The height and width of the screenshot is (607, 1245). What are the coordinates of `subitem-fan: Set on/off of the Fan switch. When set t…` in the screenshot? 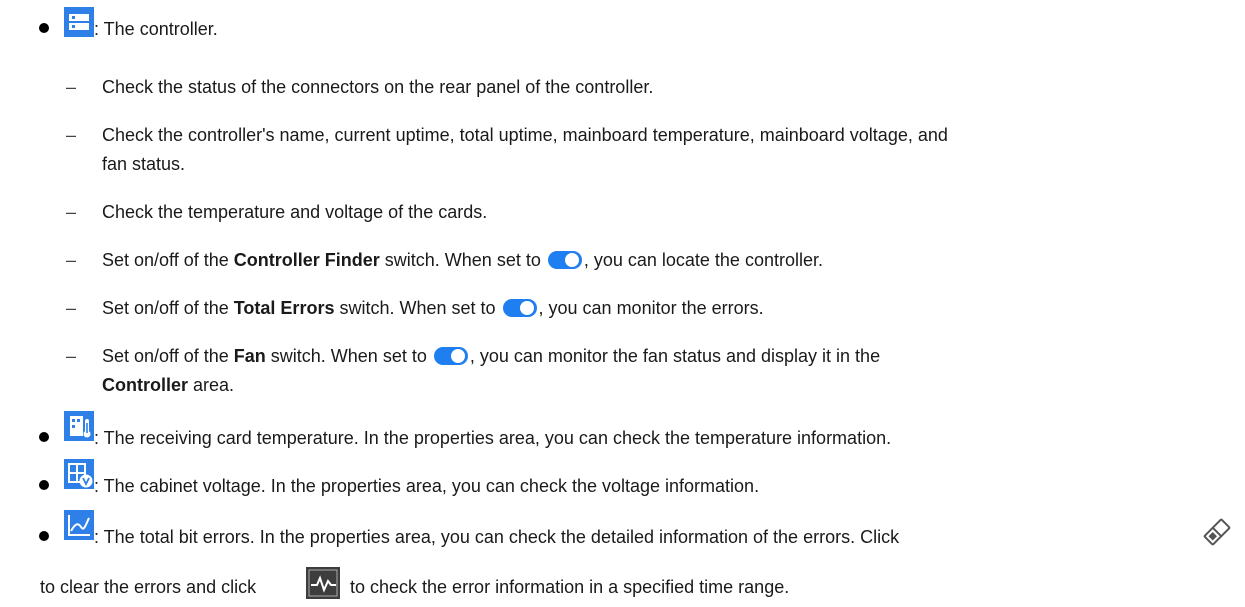 It's located at (491, 356).